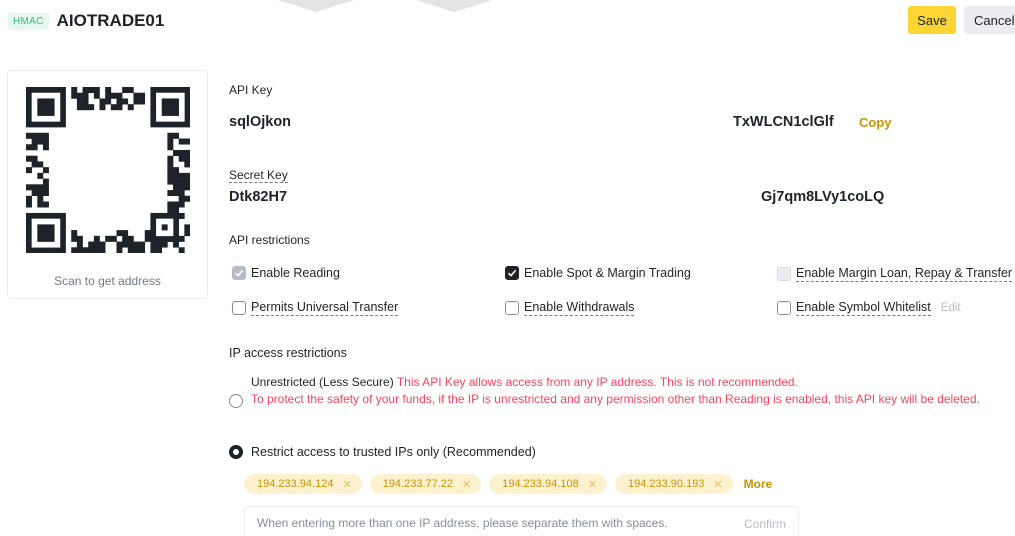 This screenshot has height=536, width=1015. I want to click on copy-button: Copy, so click(875, 122).